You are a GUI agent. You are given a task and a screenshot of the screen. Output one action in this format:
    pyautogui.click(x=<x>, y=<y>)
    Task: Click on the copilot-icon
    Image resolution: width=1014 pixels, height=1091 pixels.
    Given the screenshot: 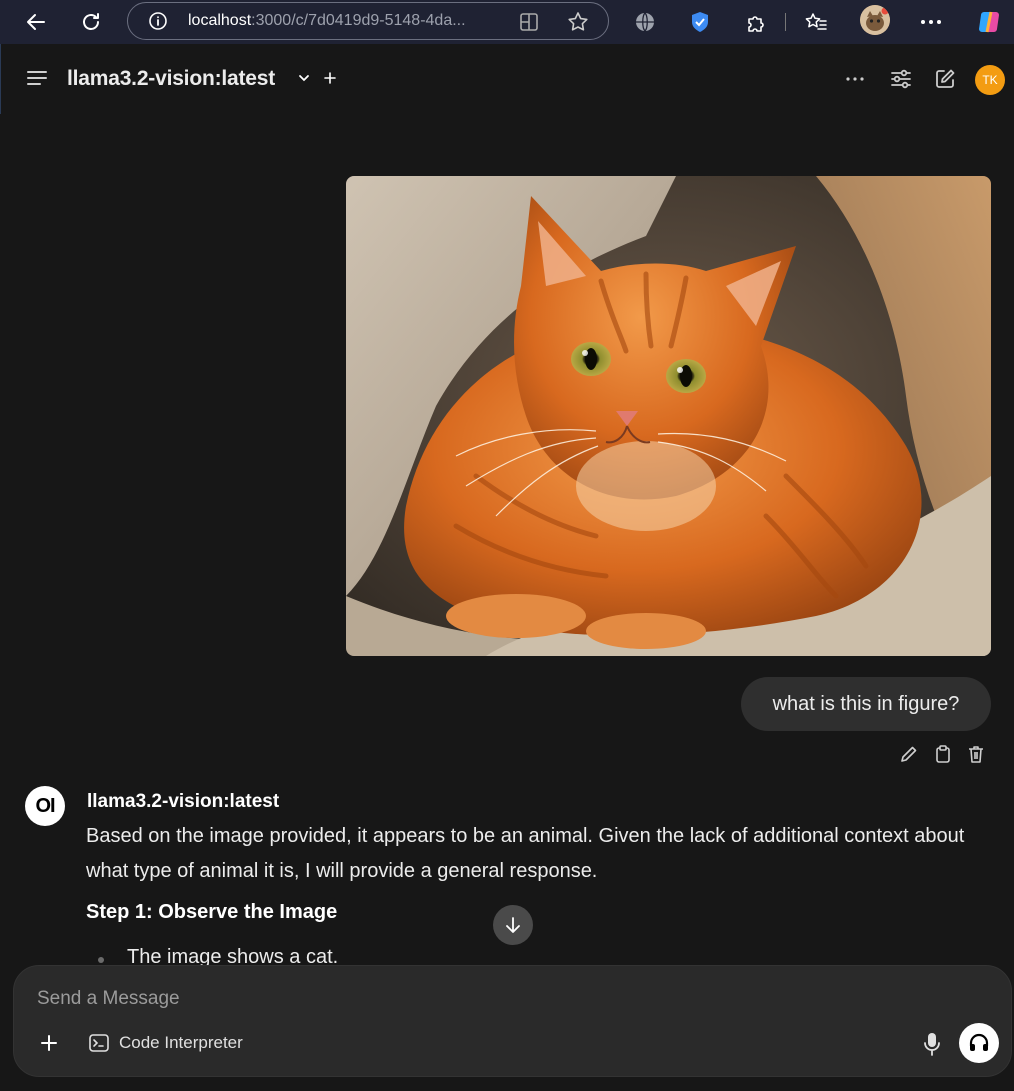 What is the action you would take?
    pyautogui.click(x=989, y=22)
    